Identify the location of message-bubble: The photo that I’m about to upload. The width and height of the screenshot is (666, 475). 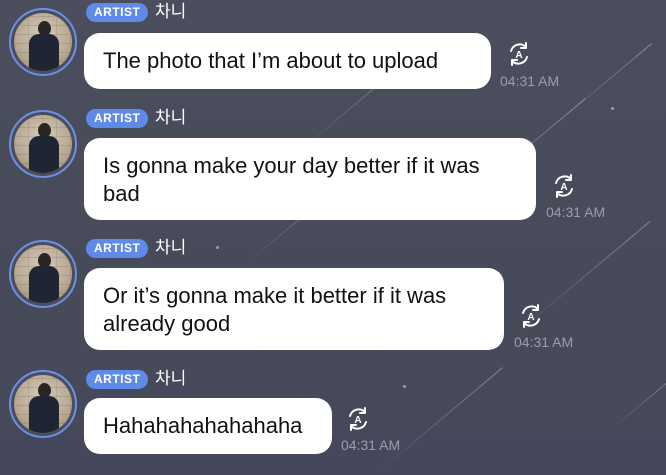
(287, 61).